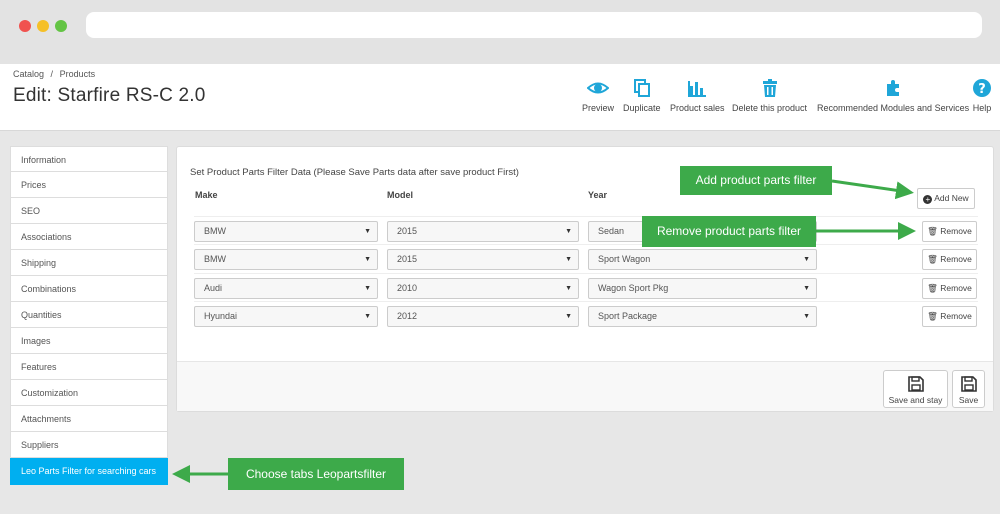 The image size is (1000, 514). I want to click on delete-product-label: Delete this product, so click(770, 108).